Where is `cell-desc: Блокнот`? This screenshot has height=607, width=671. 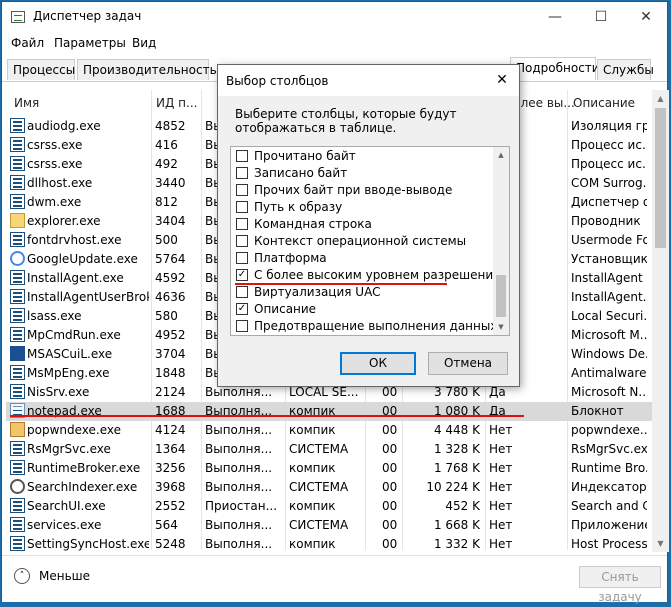 cell-desc: Блокнот is located at coordinates (597, 411).